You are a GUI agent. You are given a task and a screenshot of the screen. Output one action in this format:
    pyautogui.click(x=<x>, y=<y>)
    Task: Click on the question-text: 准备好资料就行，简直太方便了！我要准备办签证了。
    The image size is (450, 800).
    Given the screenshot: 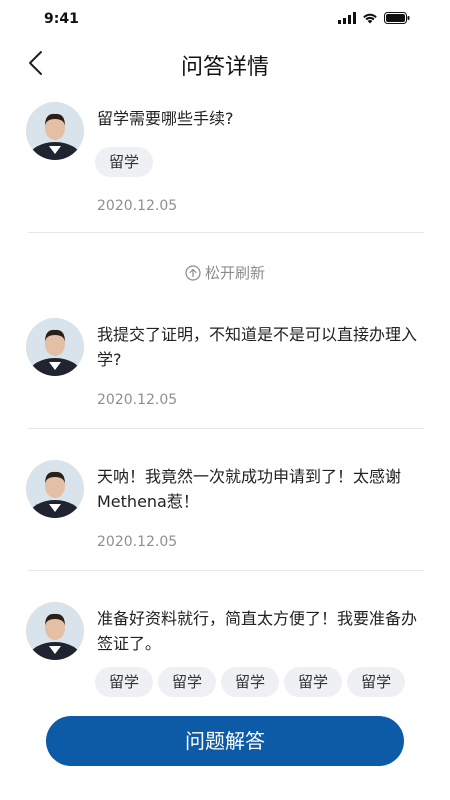 What is the action you would take?
    pyautogui.click(x=257, y=631)
    